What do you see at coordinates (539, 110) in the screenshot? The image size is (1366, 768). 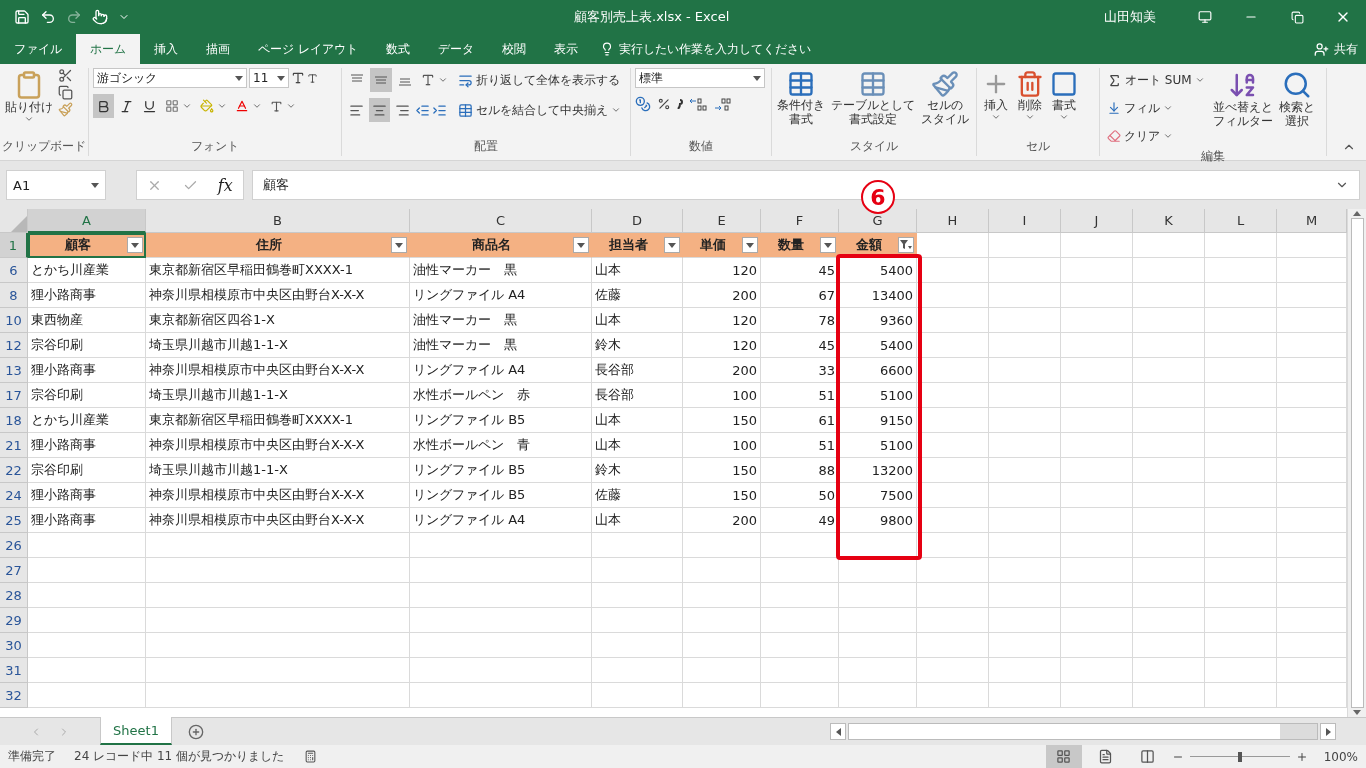 I see `merge-center-button: セルを結合して中央揃え` at bounding box center [539, 110].